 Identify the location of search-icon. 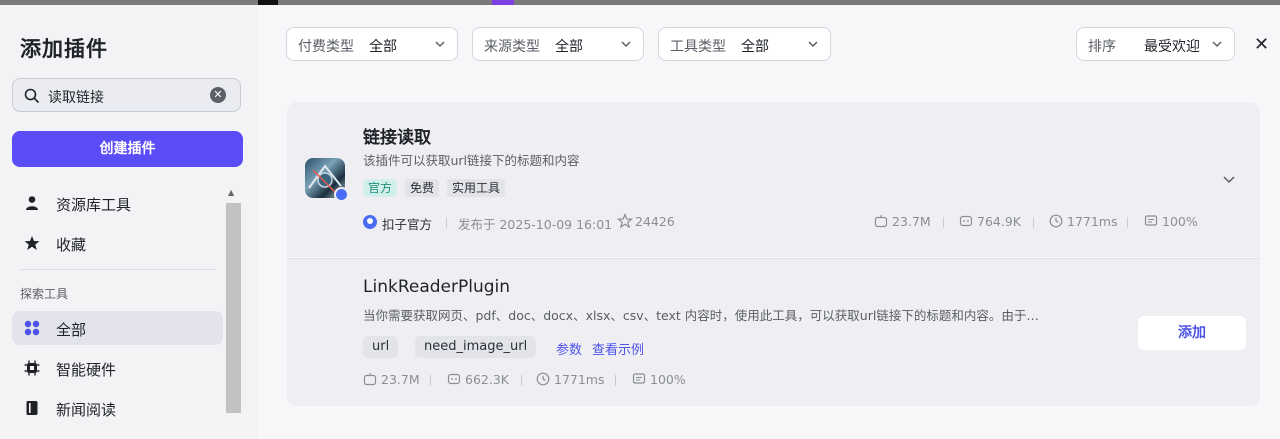
(32, 96).